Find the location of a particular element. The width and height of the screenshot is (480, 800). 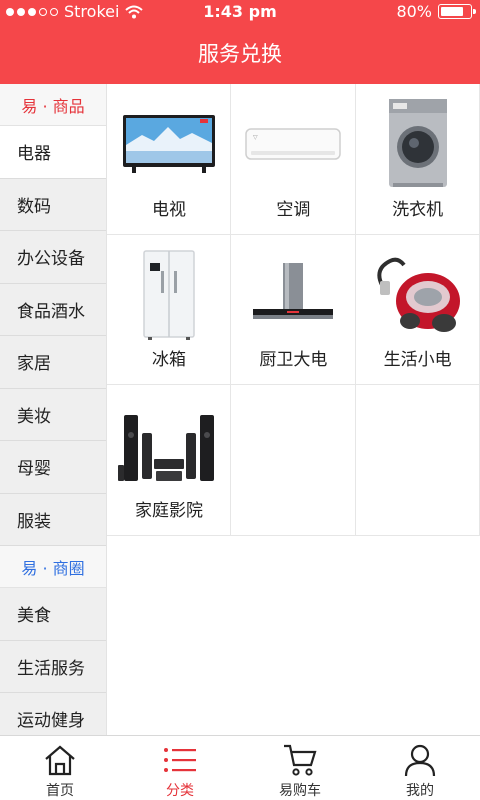

tab-label: 我的 is located at coordinates (420, 791).